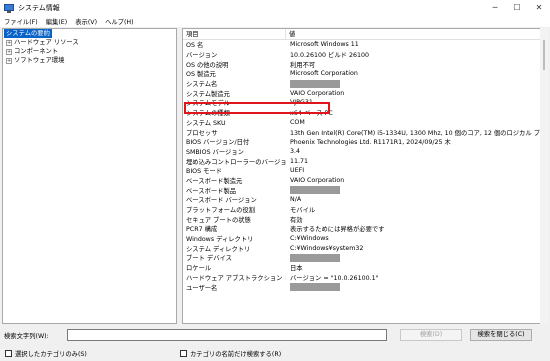 The image size is (550, 361). Describe the element at coordinates (234, 34) in the screenshot. I see `column-header-item: 項目` at that location.